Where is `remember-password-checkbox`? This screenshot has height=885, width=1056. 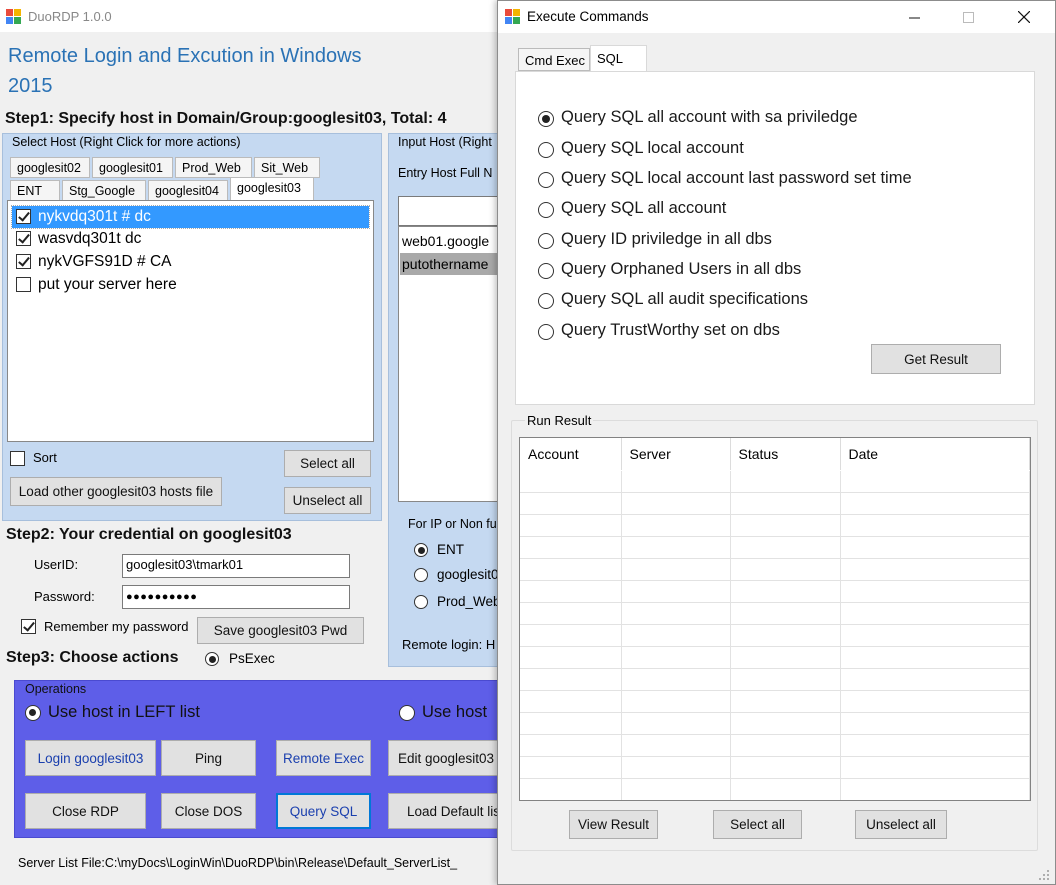 remember-password-checkbox is located at coordinates (28, 626).